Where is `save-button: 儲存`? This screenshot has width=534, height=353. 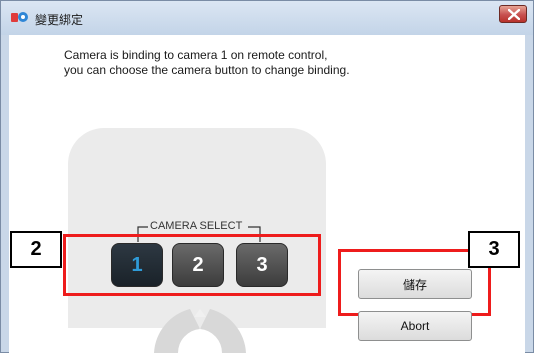
save-button: 儲存 is located at coordinates (415, 284).